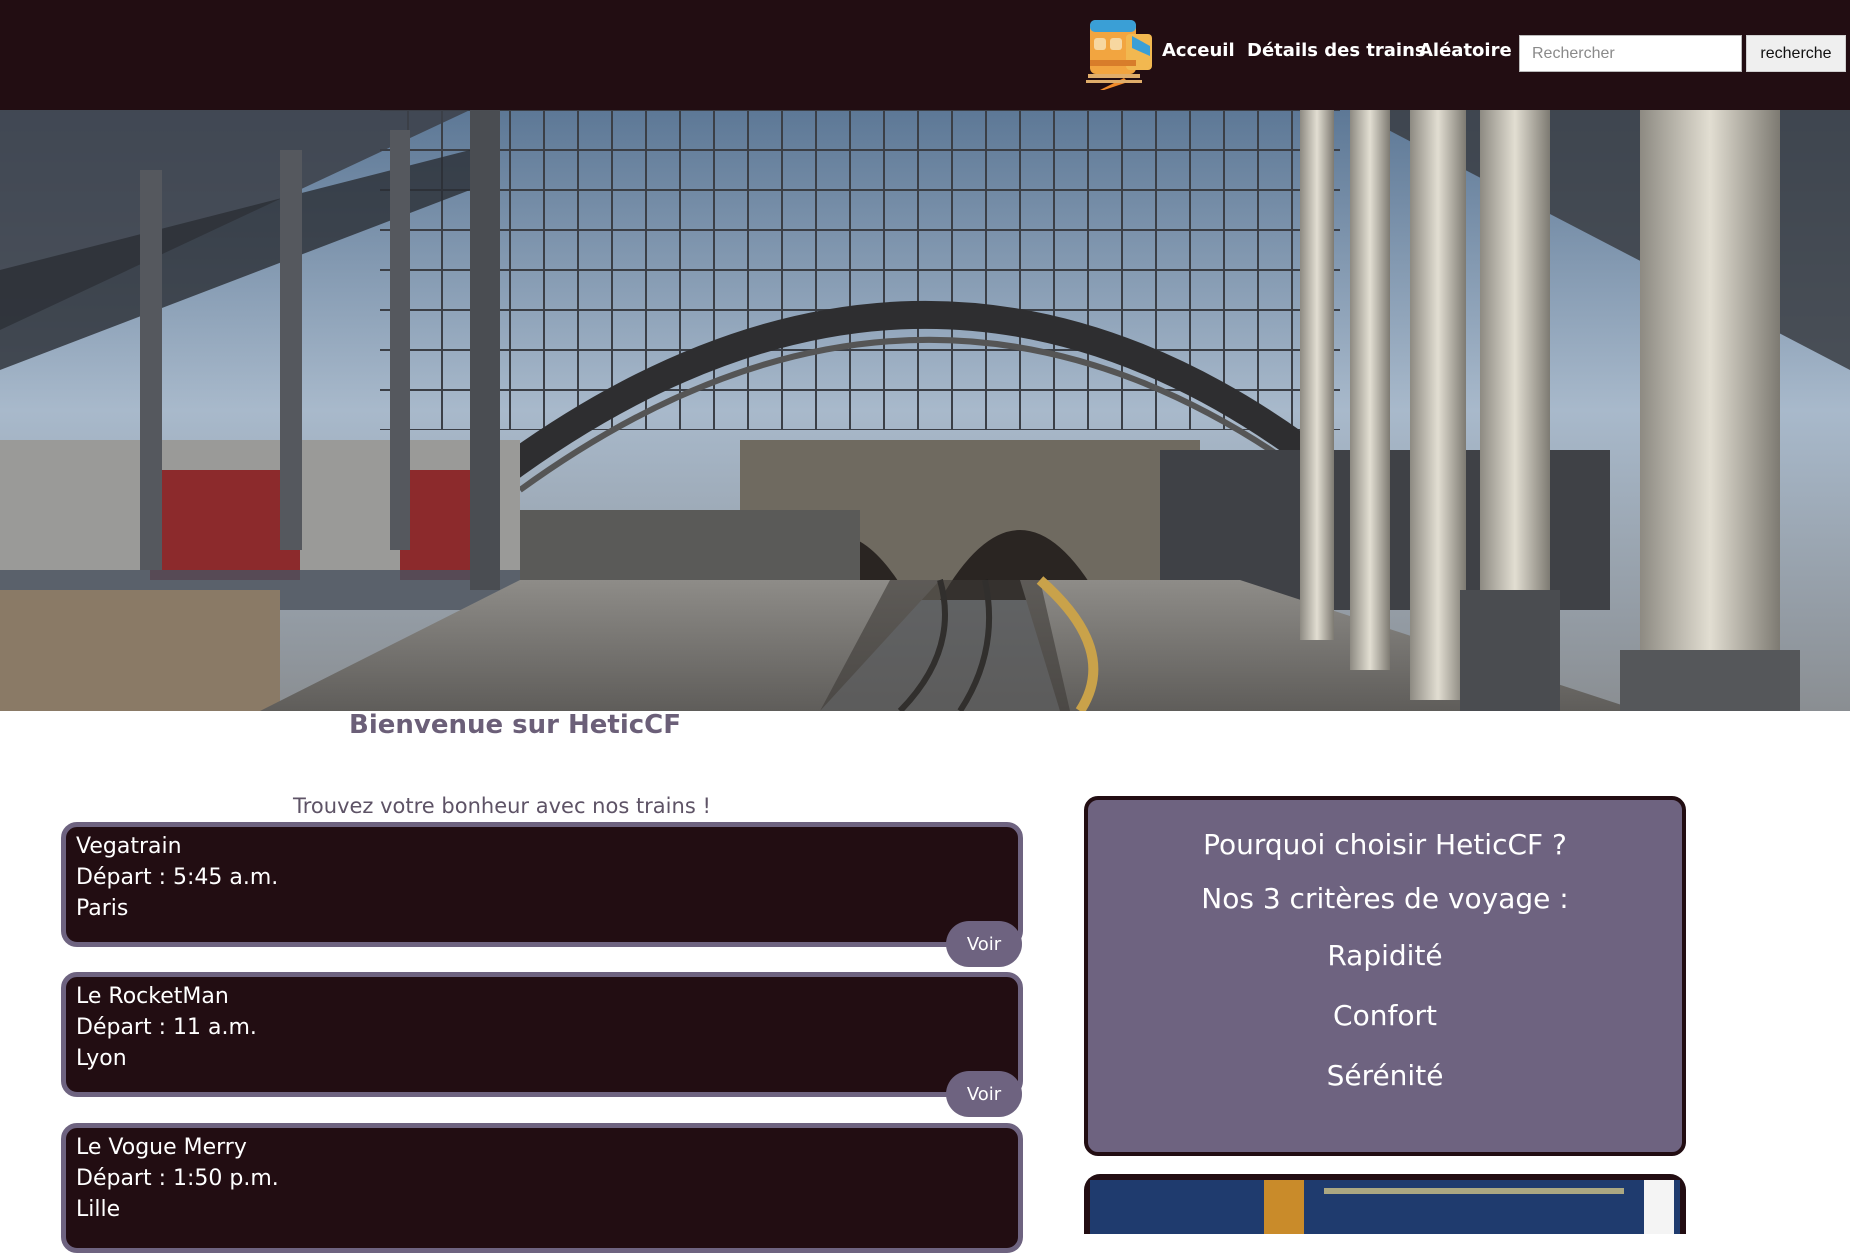  What do you see at coordinates (1198, 55) in the screenshot?
I see `nav-home: Acceuil` at bounding box center [1198, 55].